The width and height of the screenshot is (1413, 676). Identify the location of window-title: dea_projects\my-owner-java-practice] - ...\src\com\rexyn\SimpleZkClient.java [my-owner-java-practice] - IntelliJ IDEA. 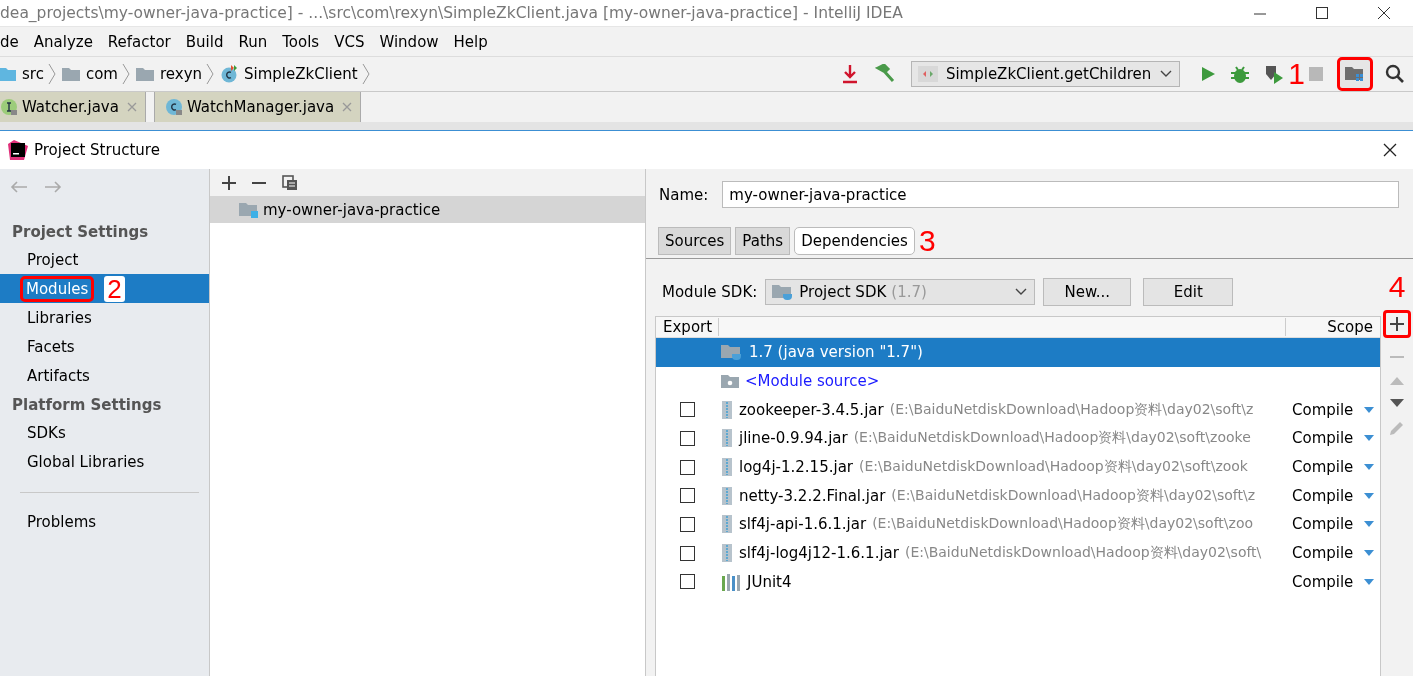
(452, 13).